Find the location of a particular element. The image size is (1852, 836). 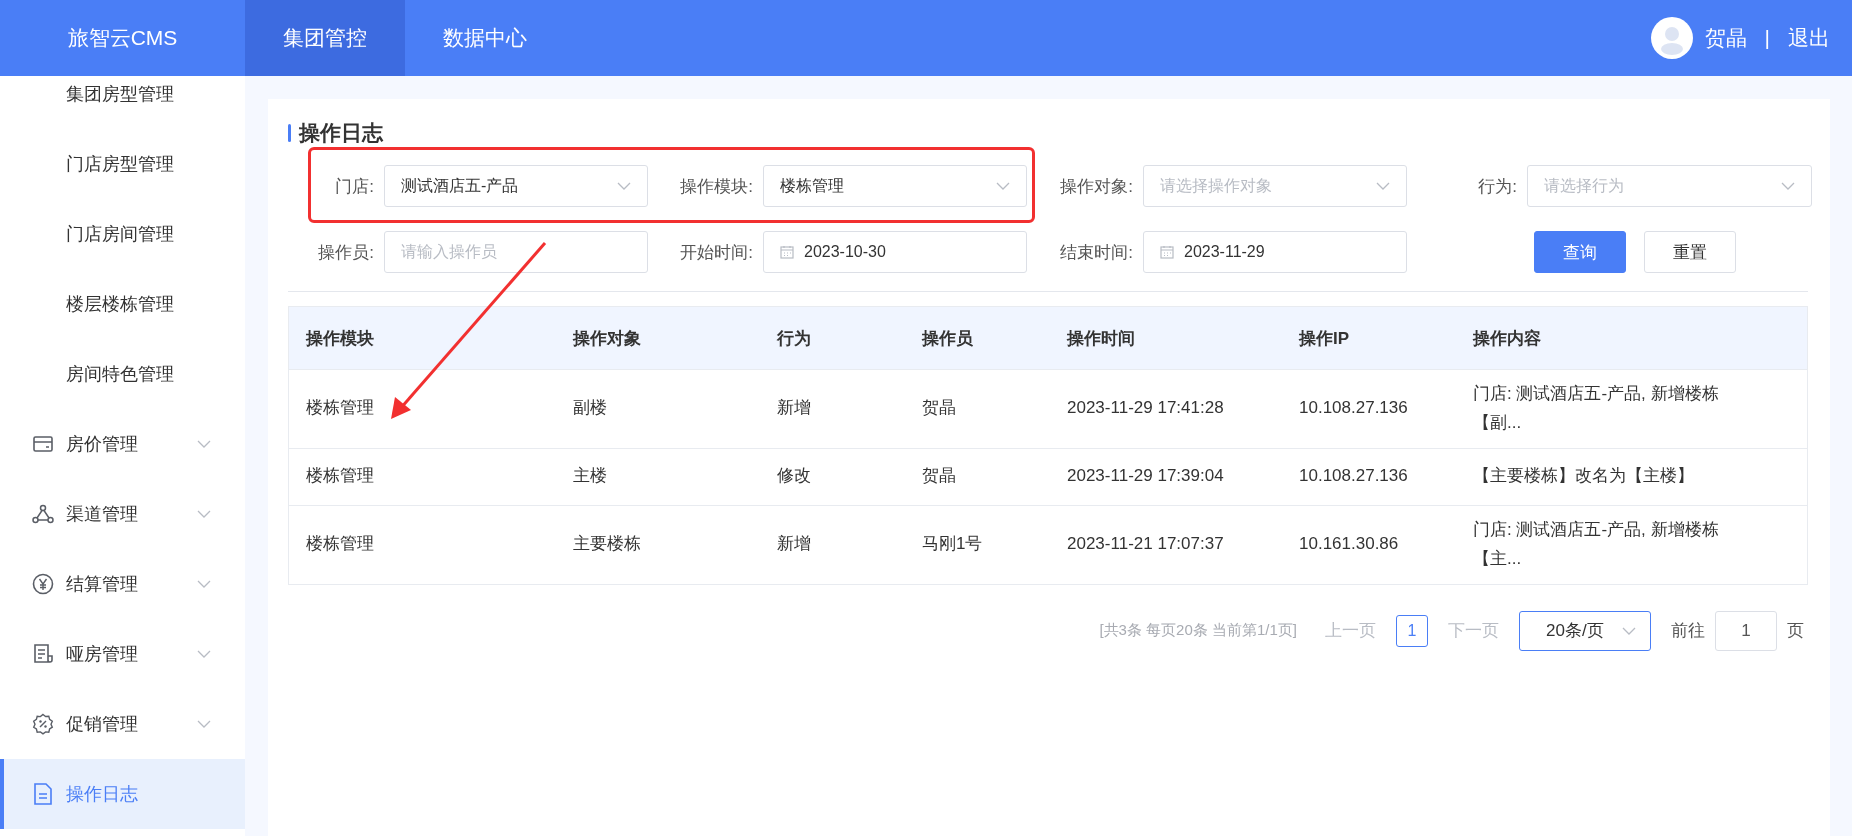

receipt-icon is located at coordinates (43, 654).